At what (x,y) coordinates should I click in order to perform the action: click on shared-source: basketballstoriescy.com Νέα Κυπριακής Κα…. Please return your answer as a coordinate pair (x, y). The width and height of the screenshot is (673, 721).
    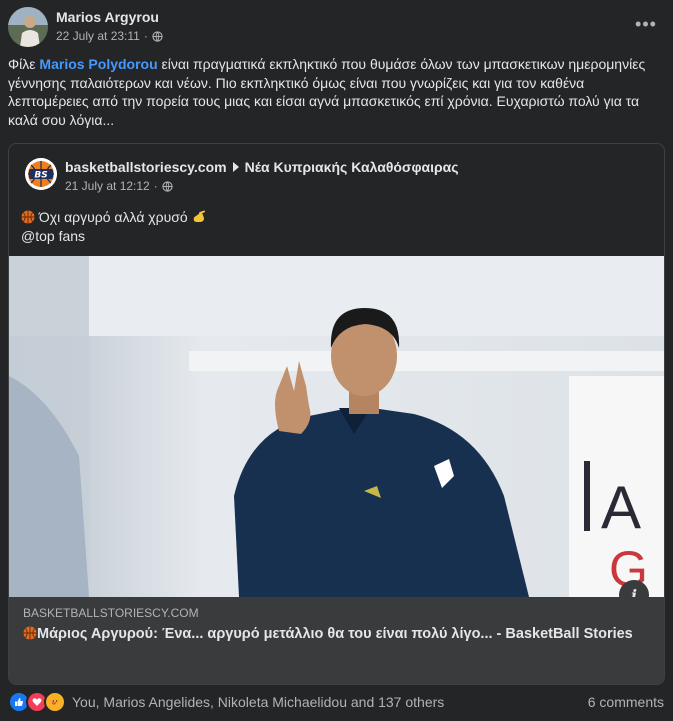
    Looking at the image, I should click on (262, 167).